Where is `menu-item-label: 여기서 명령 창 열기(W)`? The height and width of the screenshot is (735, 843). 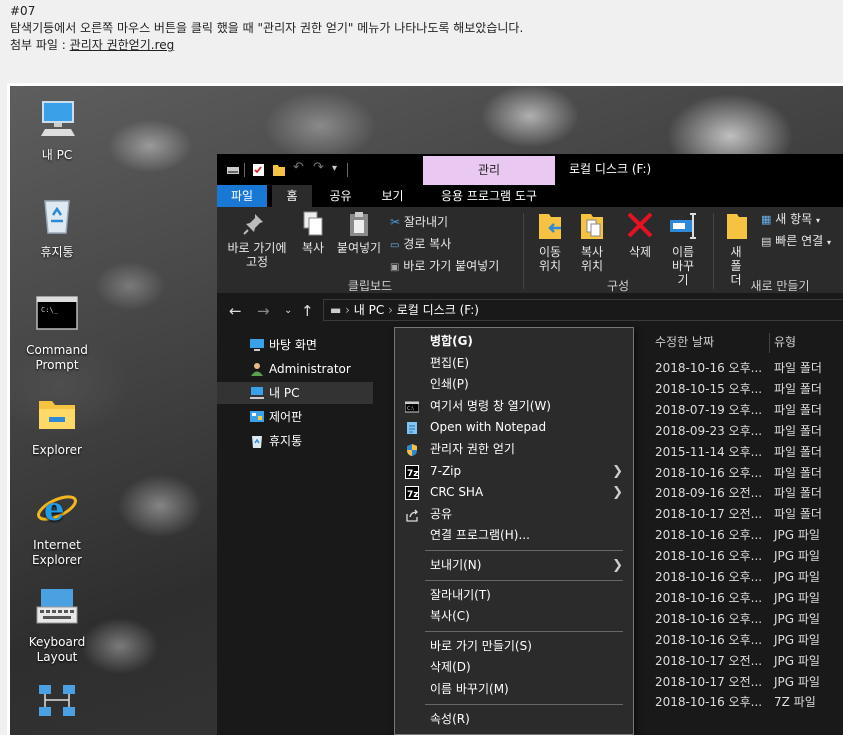 menu-item-label: 여기서 명령 창 열기(W) is located at coordinates (490, 405).